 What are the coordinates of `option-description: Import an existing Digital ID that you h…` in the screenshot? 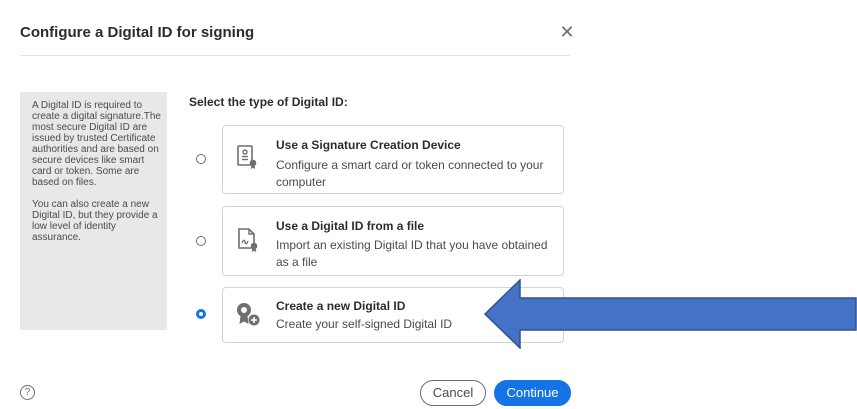 It's located at (412, 253).